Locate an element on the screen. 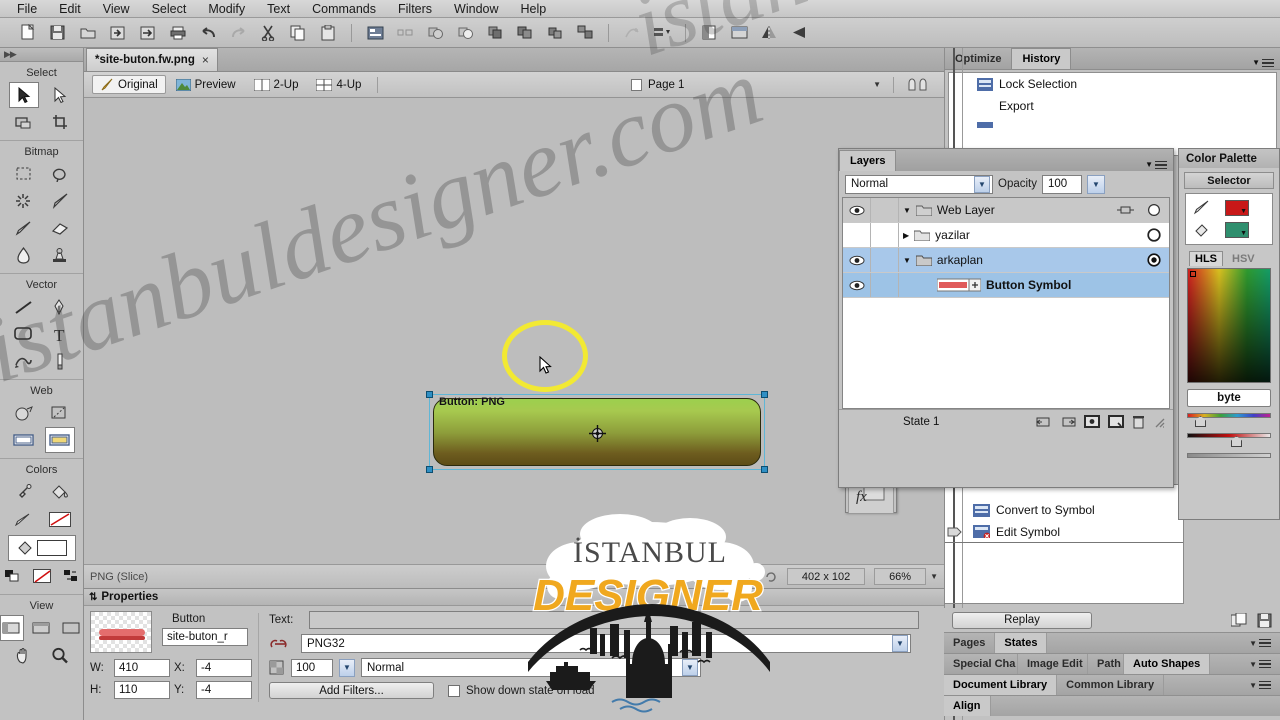  hotspot-tool is located at coordinates (24, 413).